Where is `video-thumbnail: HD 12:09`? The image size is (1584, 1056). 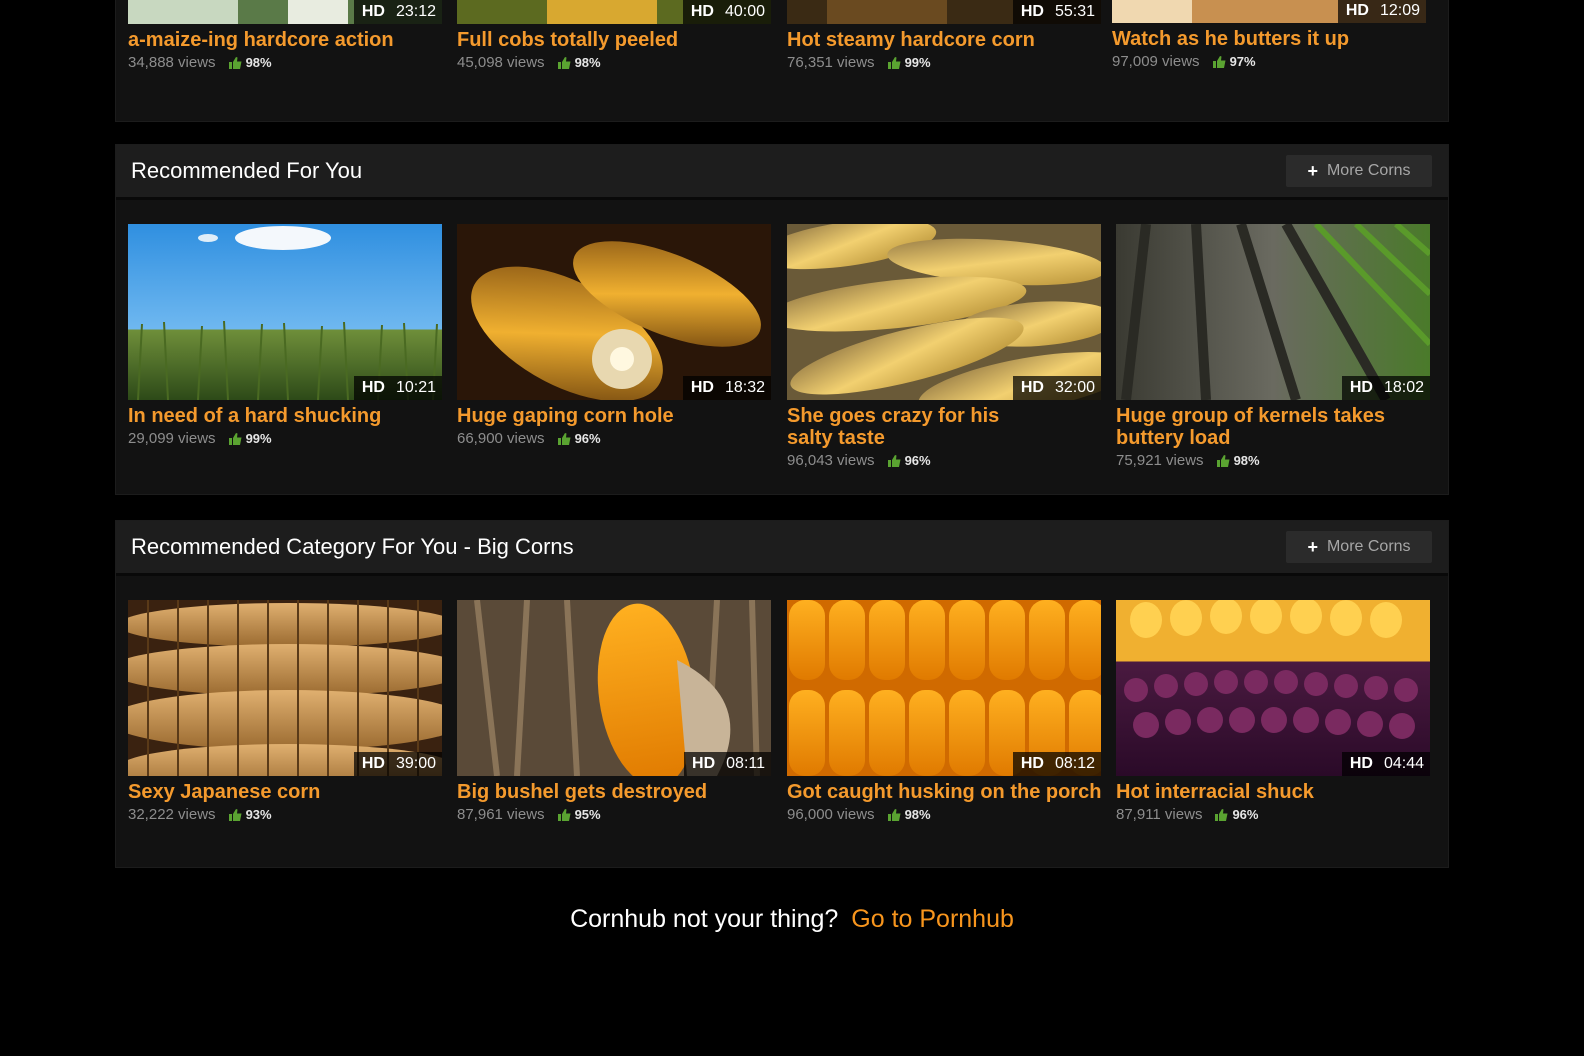 video-thumbnail: HD 12:09 is located at coordinates (1269, 11).